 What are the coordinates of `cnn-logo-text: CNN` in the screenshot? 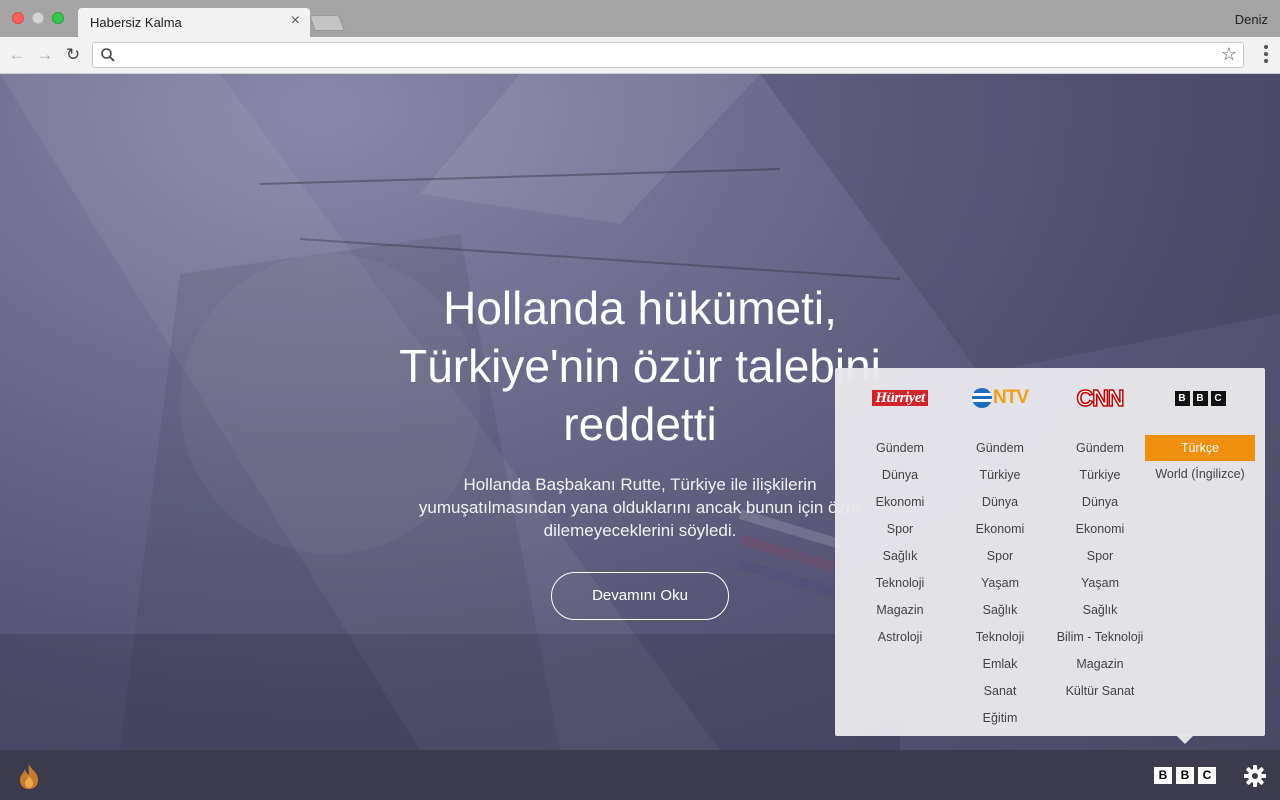 It's located at (1100, 398).